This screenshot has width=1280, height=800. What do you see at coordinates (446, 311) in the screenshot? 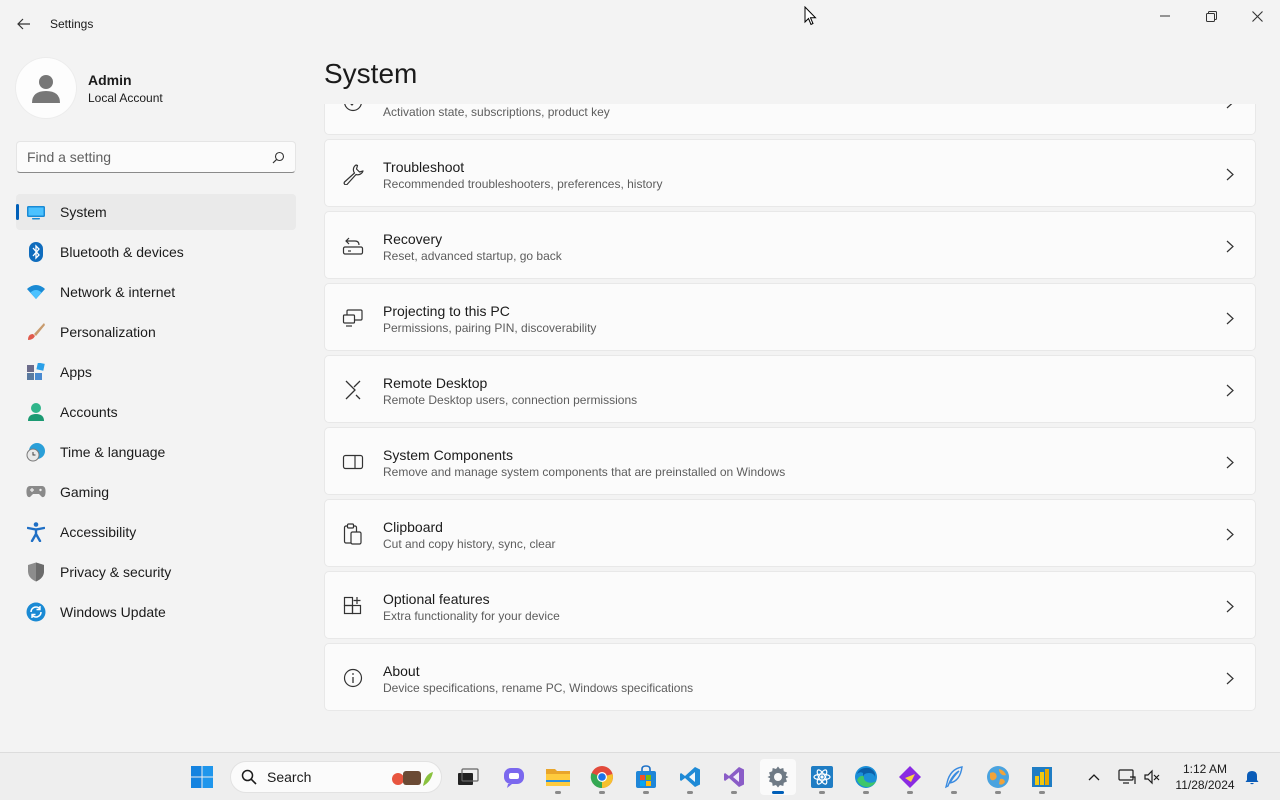
I see `settings-item-title: Projecting to this PC` at bounding box center [446, 311].